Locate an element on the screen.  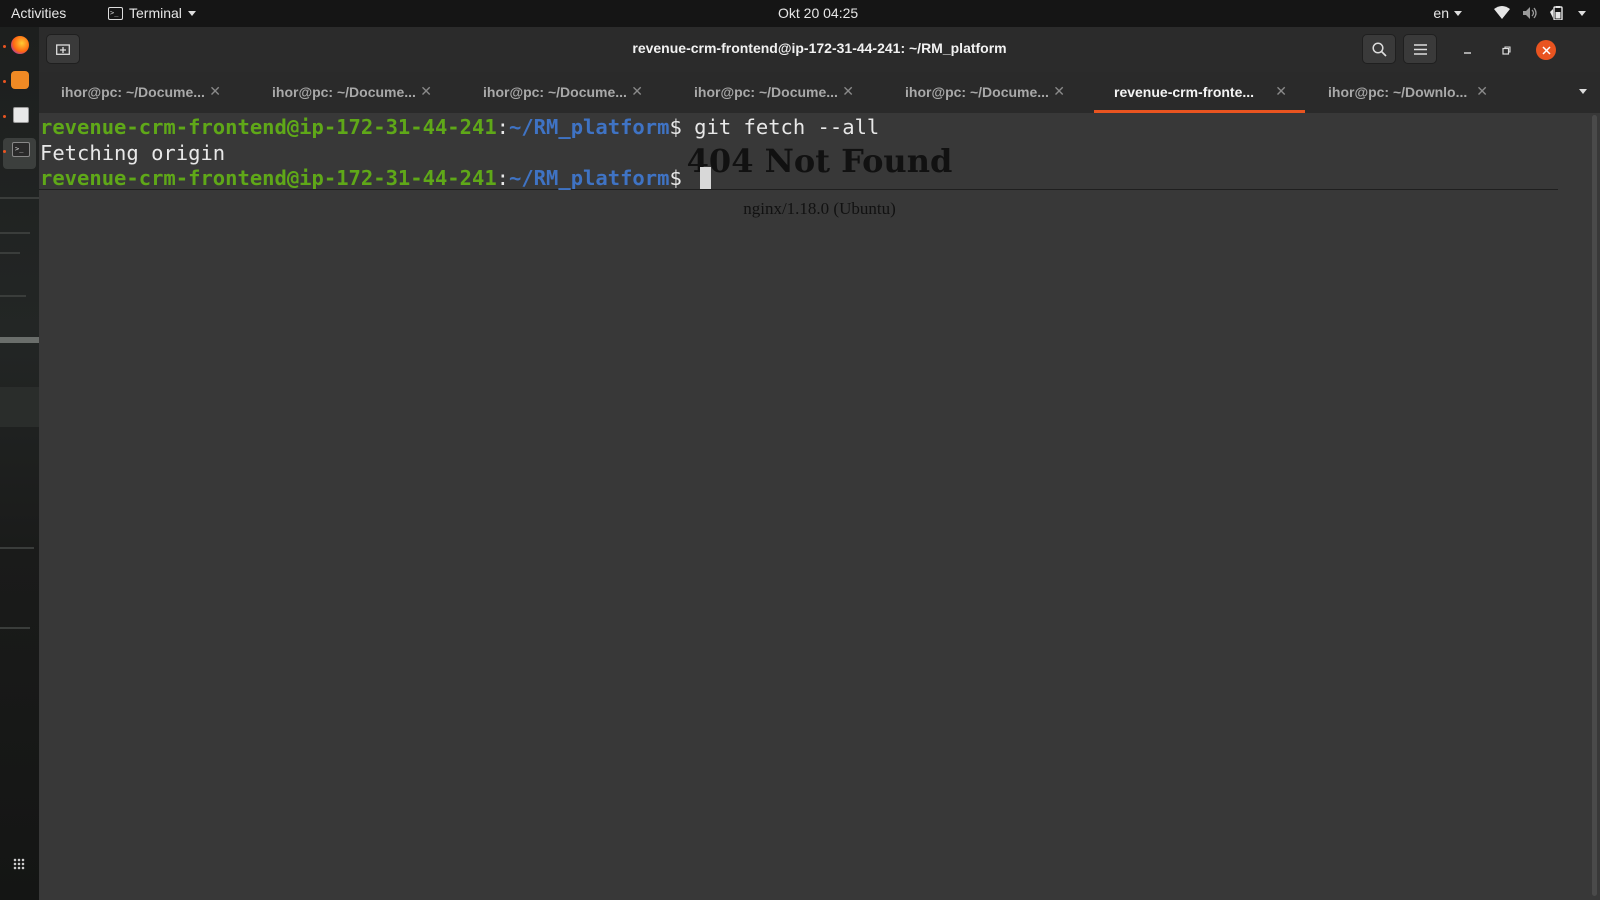
top-bar: Activities >_ Terminal Okt 20 04:25 en is located at coordinates (800, 13).